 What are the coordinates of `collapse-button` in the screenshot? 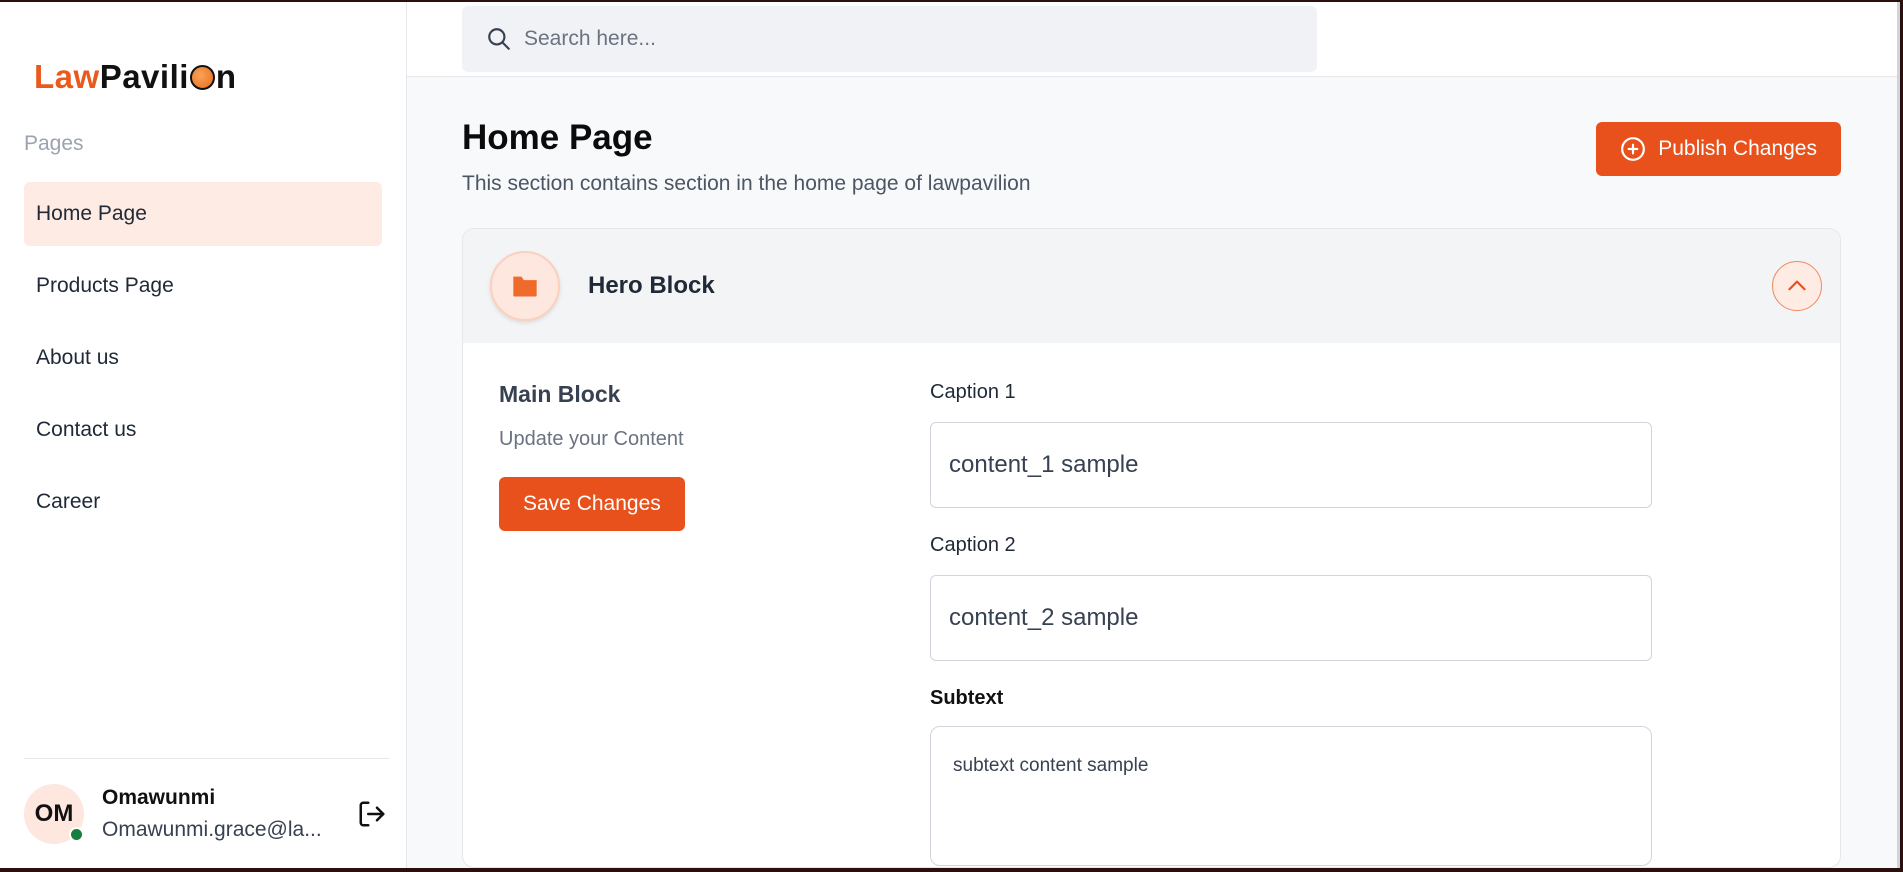 It's located at (1797, 286).